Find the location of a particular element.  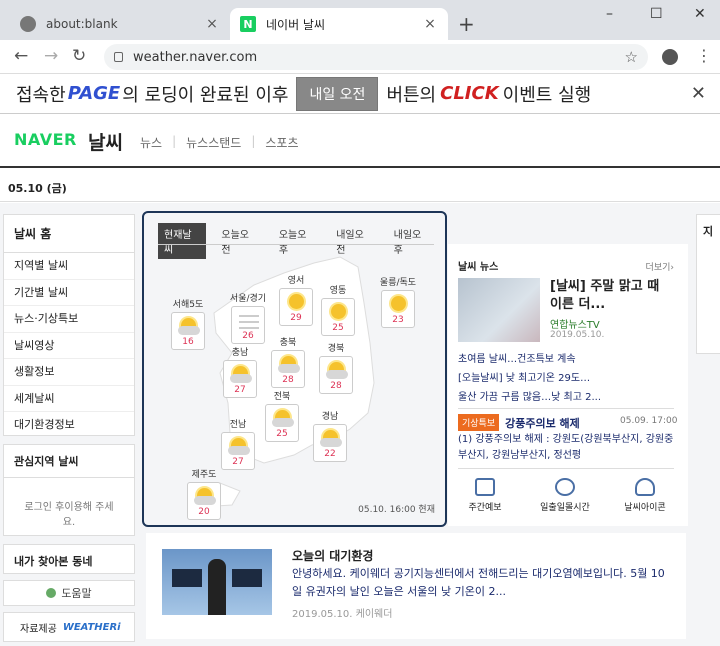

news-list-item: 초여름 날씨…건조특보 계속 is located at coordinates (529, 359).